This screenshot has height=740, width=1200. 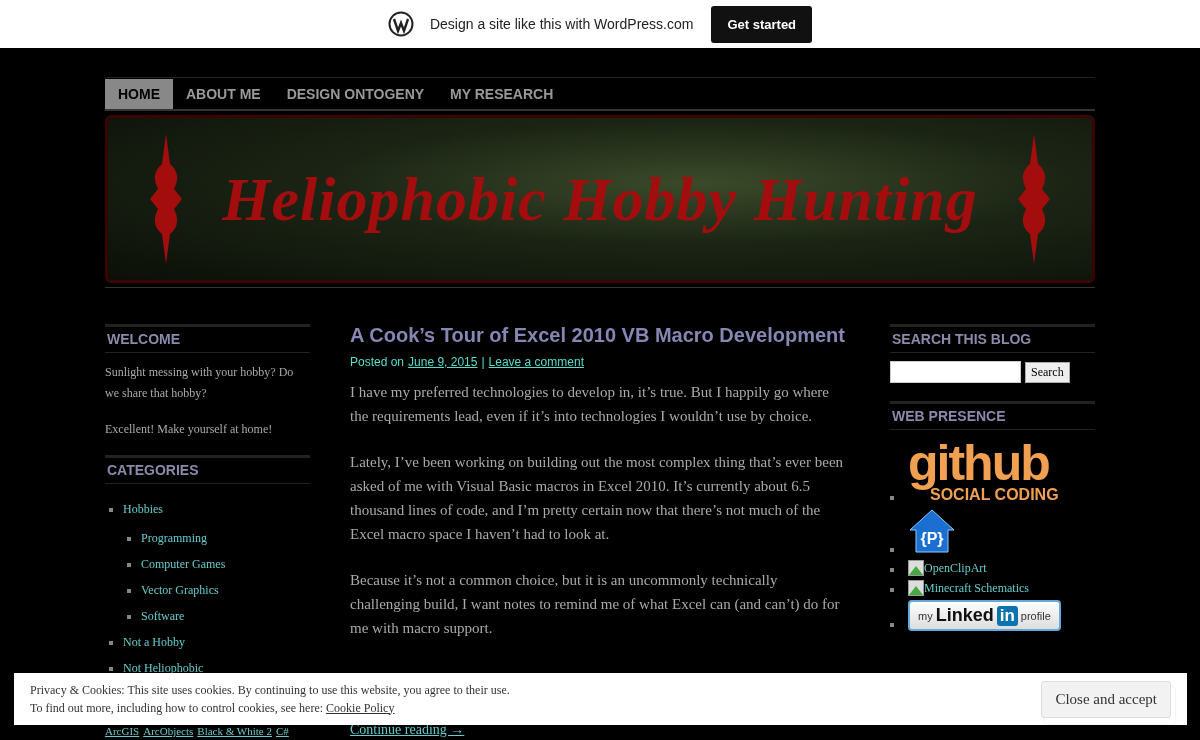 I want to click on site-title: Heliophobic Hobby Hunting, so click(x=600, y=199).